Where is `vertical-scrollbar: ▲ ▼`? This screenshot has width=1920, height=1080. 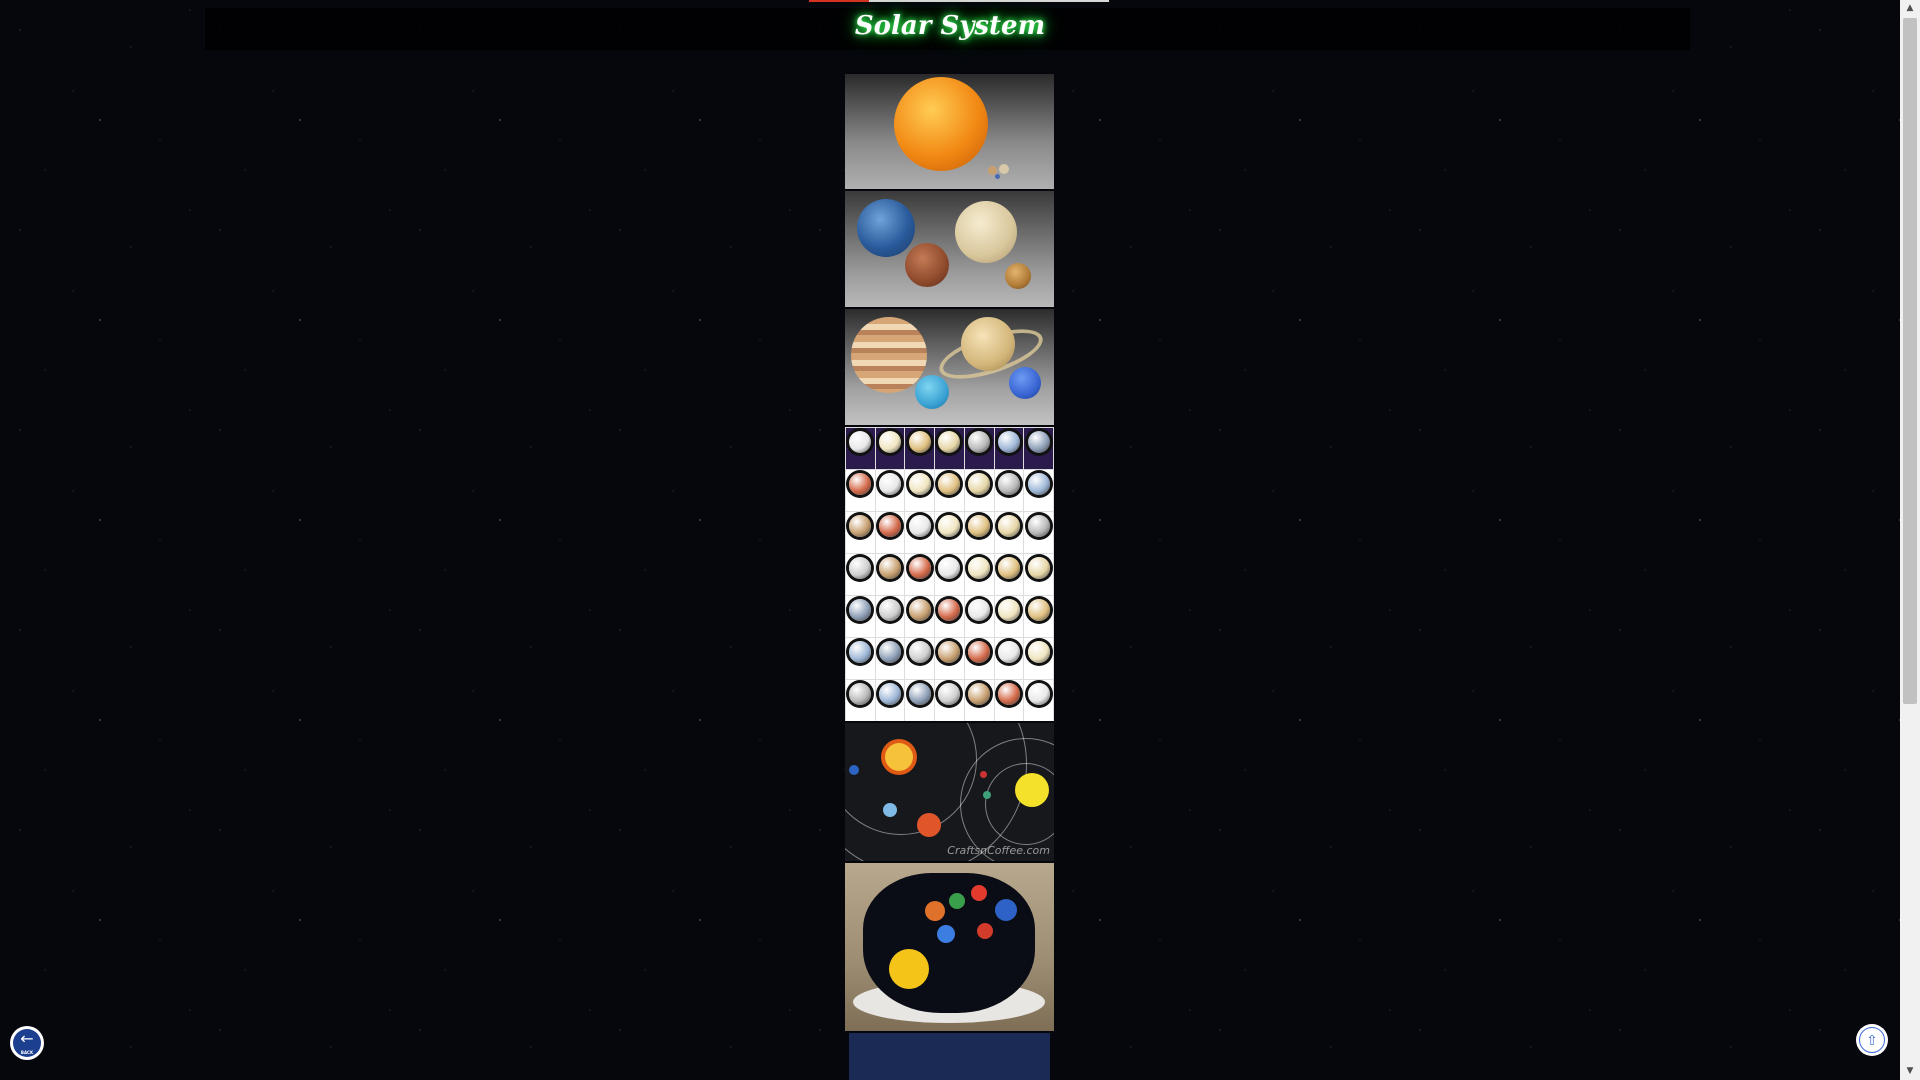 vertical-scrollbar: ▲ ▼ is located at coordinates (1910, 540).